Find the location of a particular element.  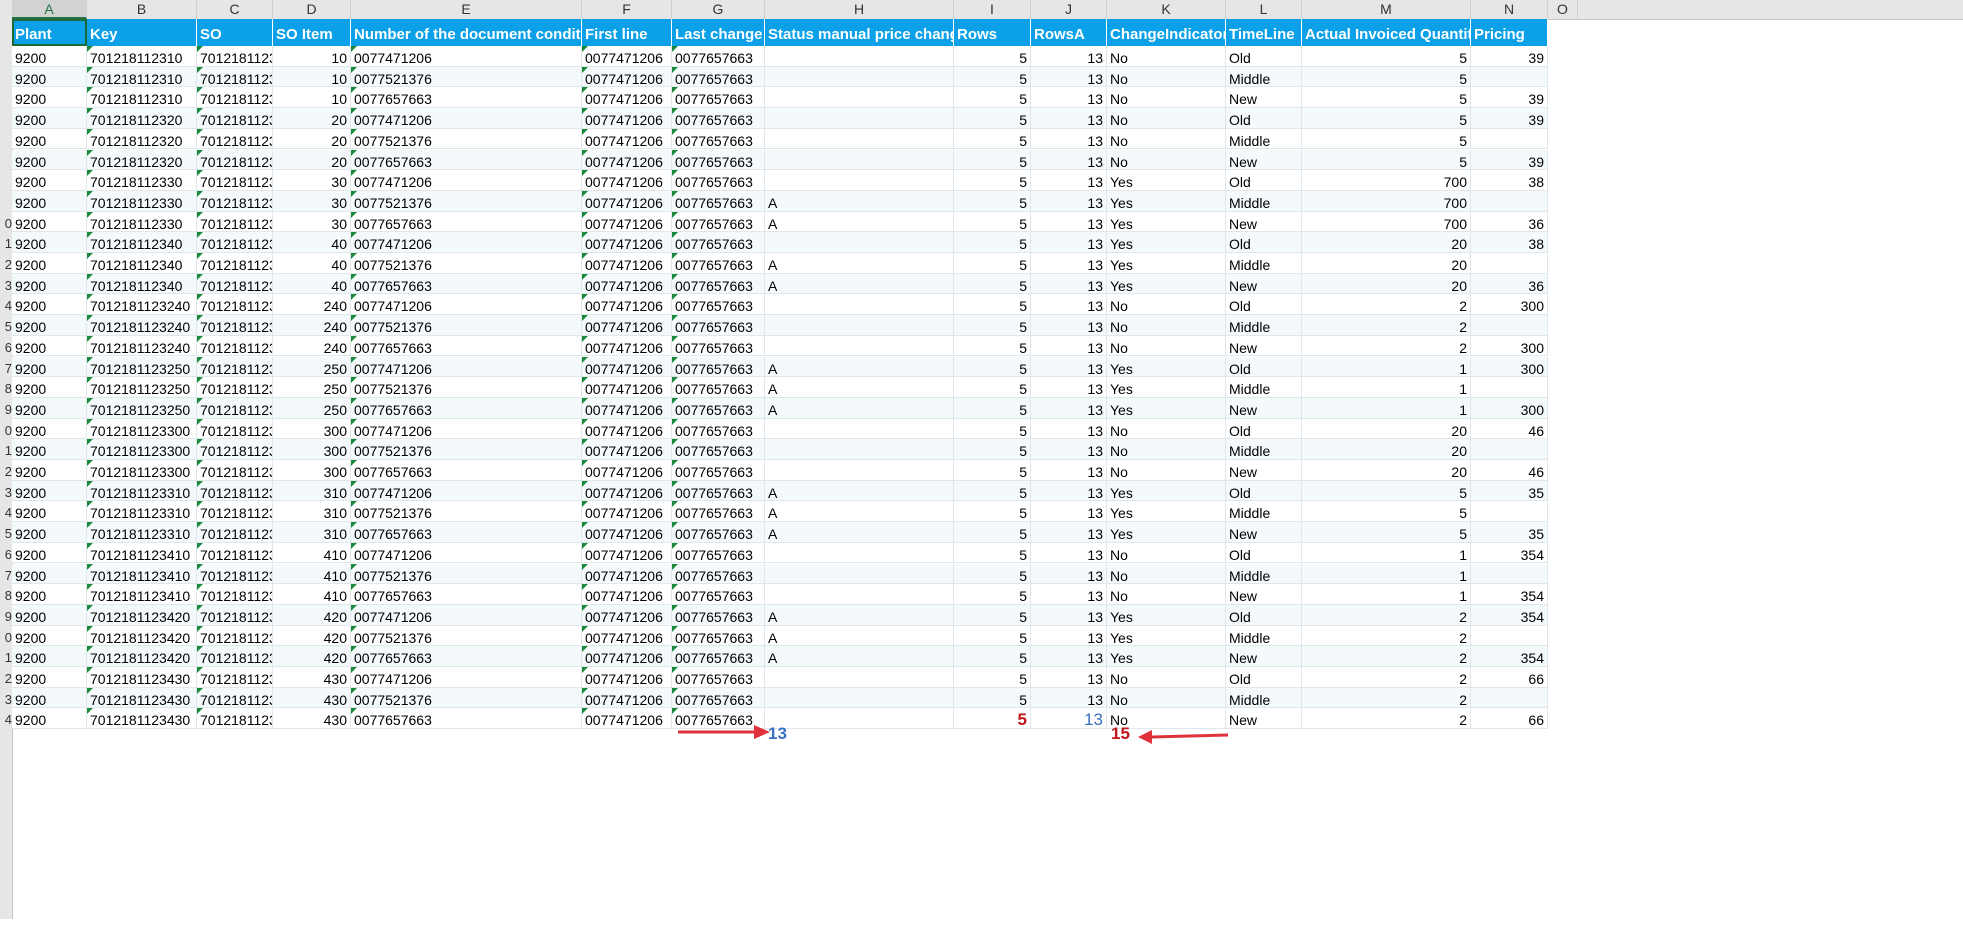

row-number: 8 is located at coordinates (6, 387).